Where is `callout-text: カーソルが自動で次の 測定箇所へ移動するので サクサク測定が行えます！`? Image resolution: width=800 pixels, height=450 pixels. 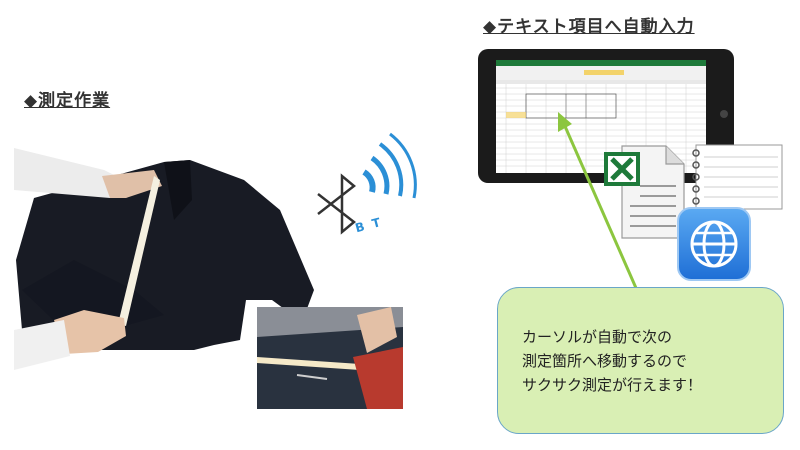
callout-text: カーソルが自動で次の 測定箇所へ移動するので サクサク測定が行えます！ is located at coordinates (647, 361).